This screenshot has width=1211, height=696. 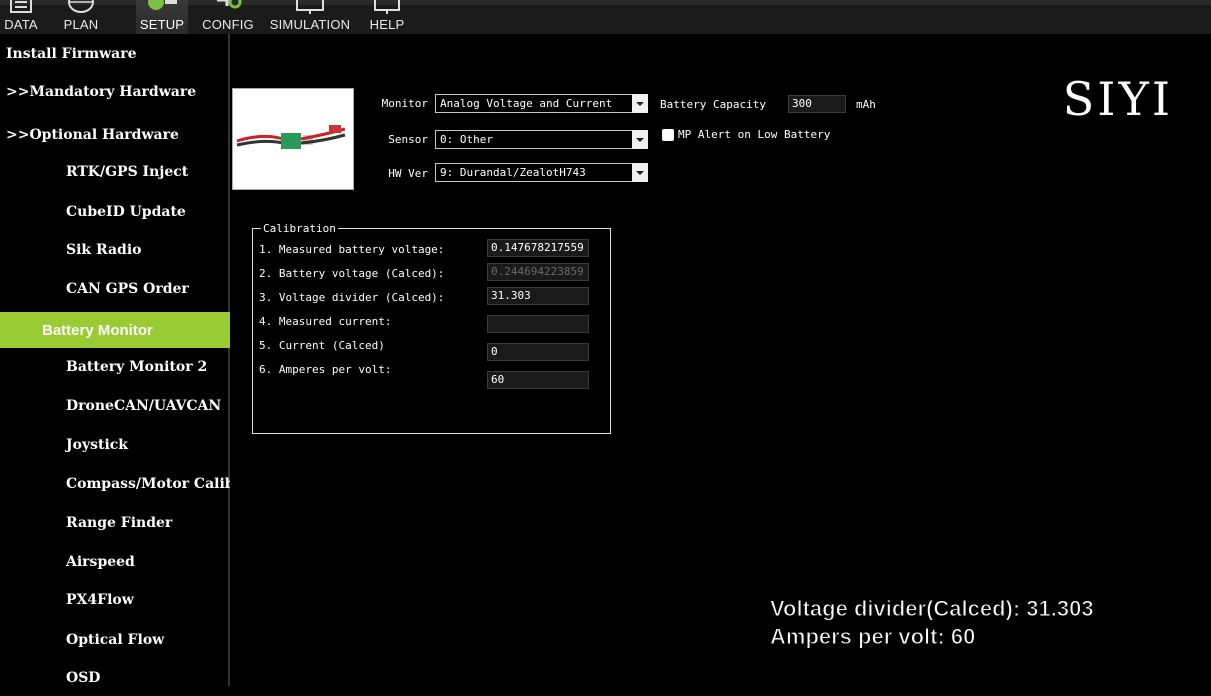 I want to click on sidebar-item-label: CAN GPS Order, so click(x=127, y=289).